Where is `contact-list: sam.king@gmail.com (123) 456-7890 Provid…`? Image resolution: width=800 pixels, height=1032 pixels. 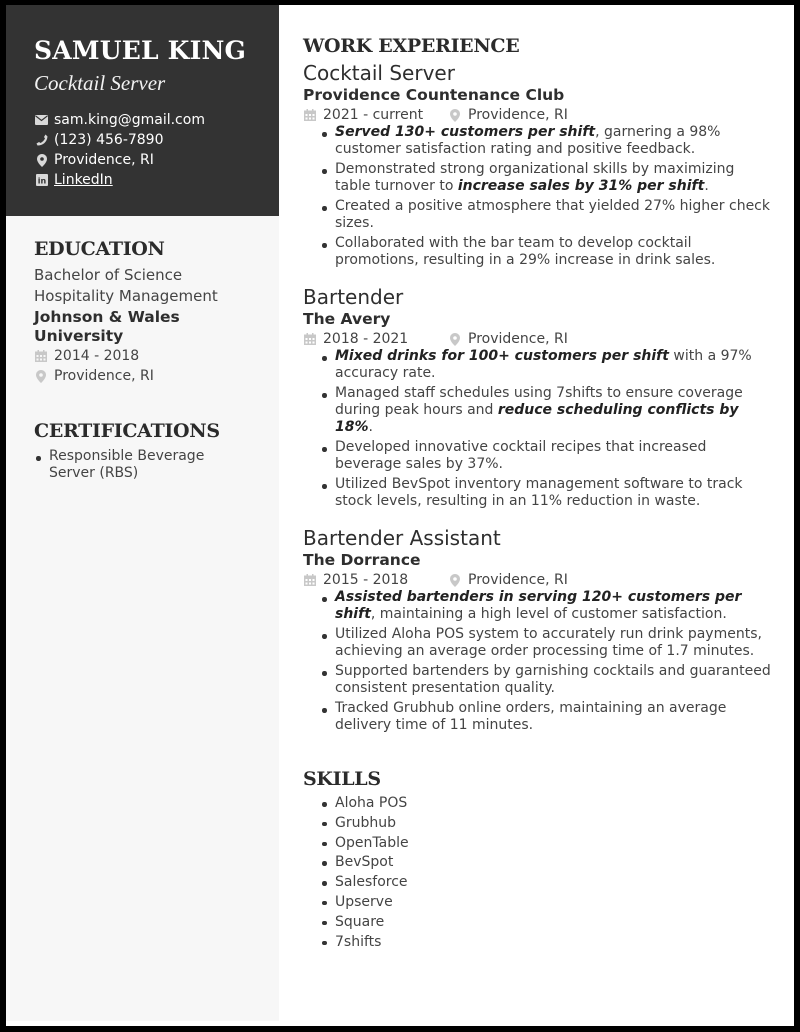
contact-list: sam.king@gmail.com (123) 456-7890 Provid… is located at coordinates (142, 150).